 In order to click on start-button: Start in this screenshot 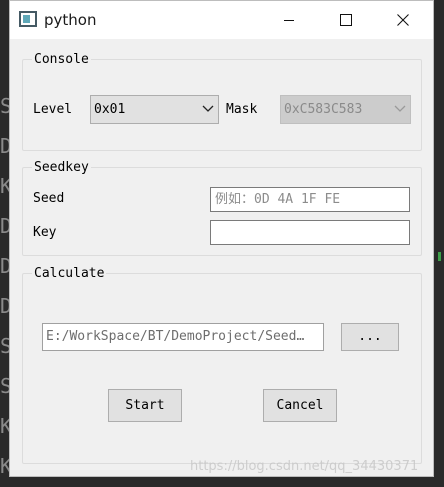, I will do `click(145, 405)`.